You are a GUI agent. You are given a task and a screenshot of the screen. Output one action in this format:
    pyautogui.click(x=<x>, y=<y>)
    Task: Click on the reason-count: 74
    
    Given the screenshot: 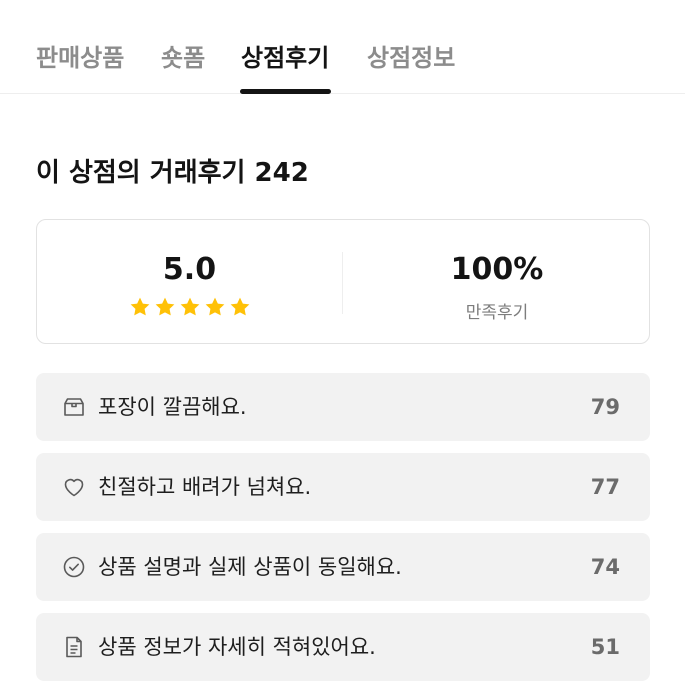 What is the action you would take?
    pyautogui.click(x=605, y=567)
    